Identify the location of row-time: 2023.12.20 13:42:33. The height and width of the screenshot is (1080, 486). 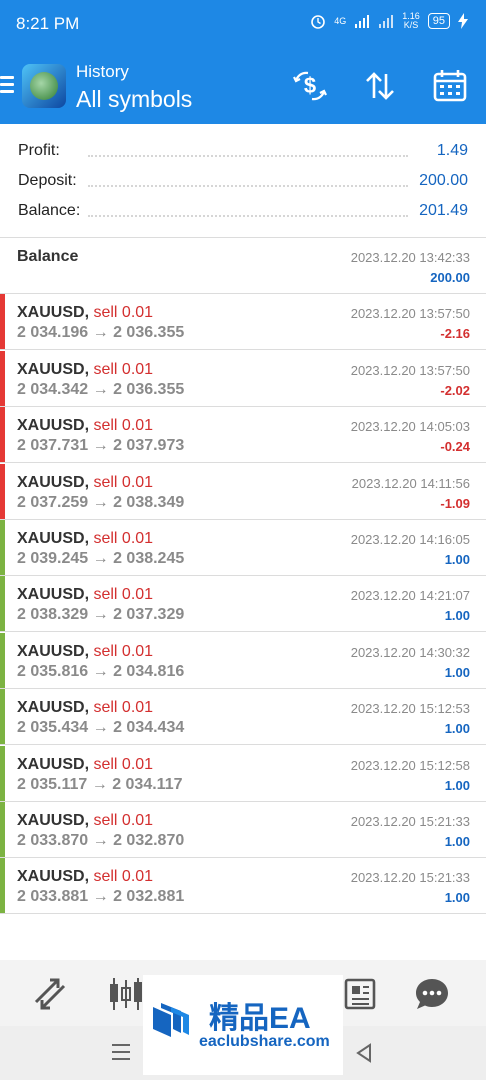
(410, 257).